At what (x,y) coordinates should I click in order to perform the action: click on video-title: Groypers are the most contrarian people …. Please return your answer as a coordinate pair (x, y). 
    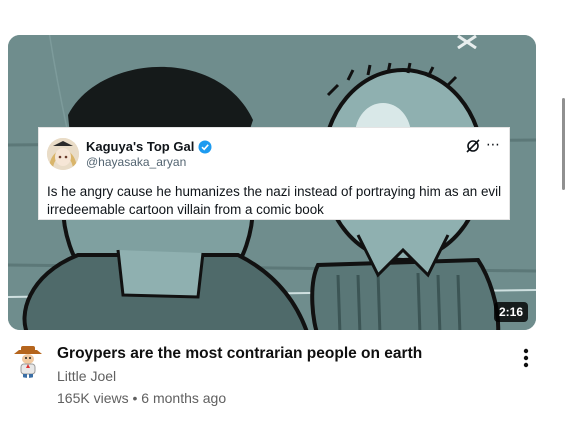
    Looking at the image, I should click on (239, 354).